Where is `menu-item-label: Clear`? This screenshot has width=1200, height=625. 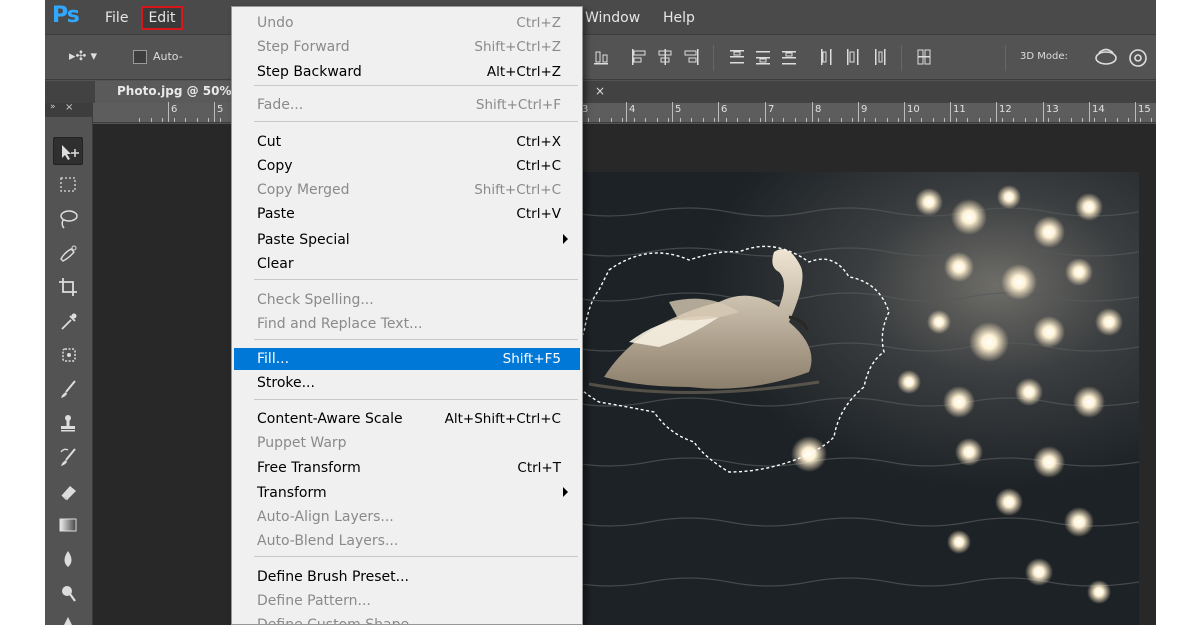
menu-item-label: Clear is located at coordinates (275, 264).